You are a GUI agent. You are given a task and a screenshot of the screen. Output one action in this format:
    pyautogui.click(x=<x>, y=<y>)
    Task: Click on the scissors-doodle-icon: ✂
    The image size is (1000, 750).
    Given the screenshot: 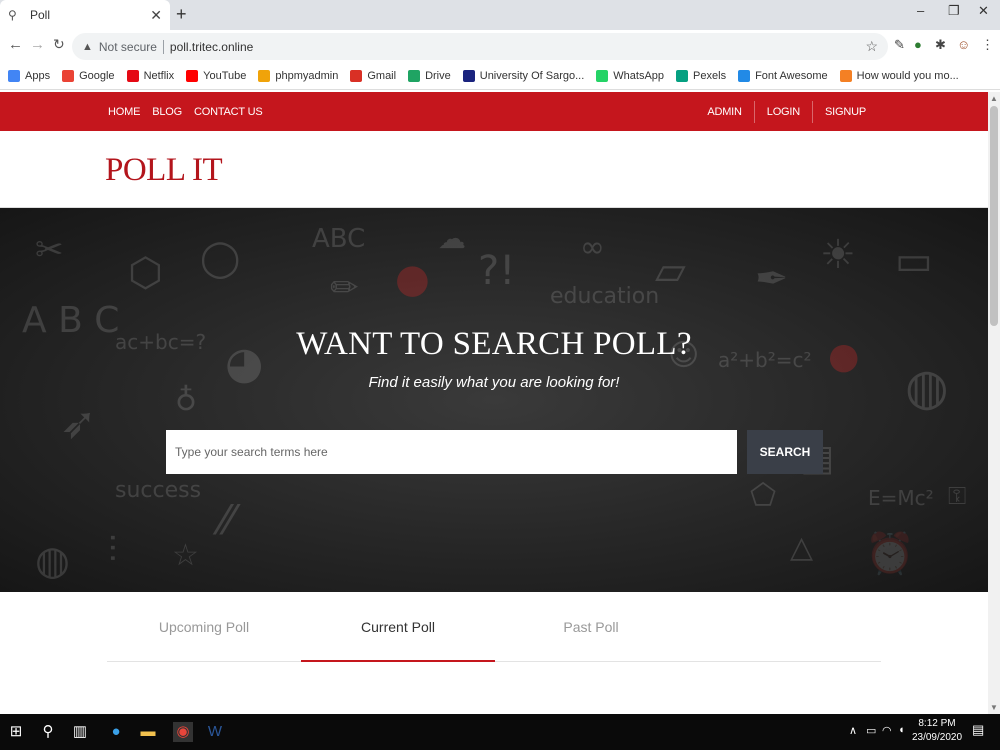 What is the action you would take?
    pyautogui.click(x=49, y=250)
    